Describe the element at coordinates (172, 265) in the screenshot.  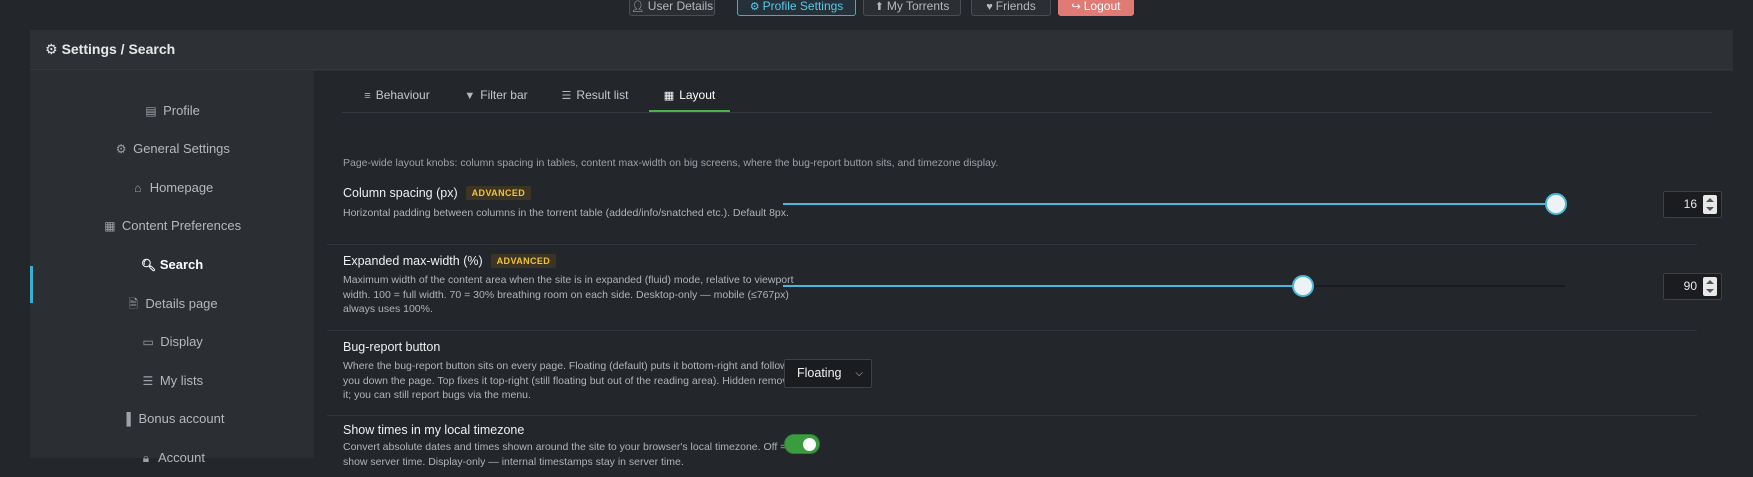
I see `sidebar-item-search: 🔍︎ Search` at that location.